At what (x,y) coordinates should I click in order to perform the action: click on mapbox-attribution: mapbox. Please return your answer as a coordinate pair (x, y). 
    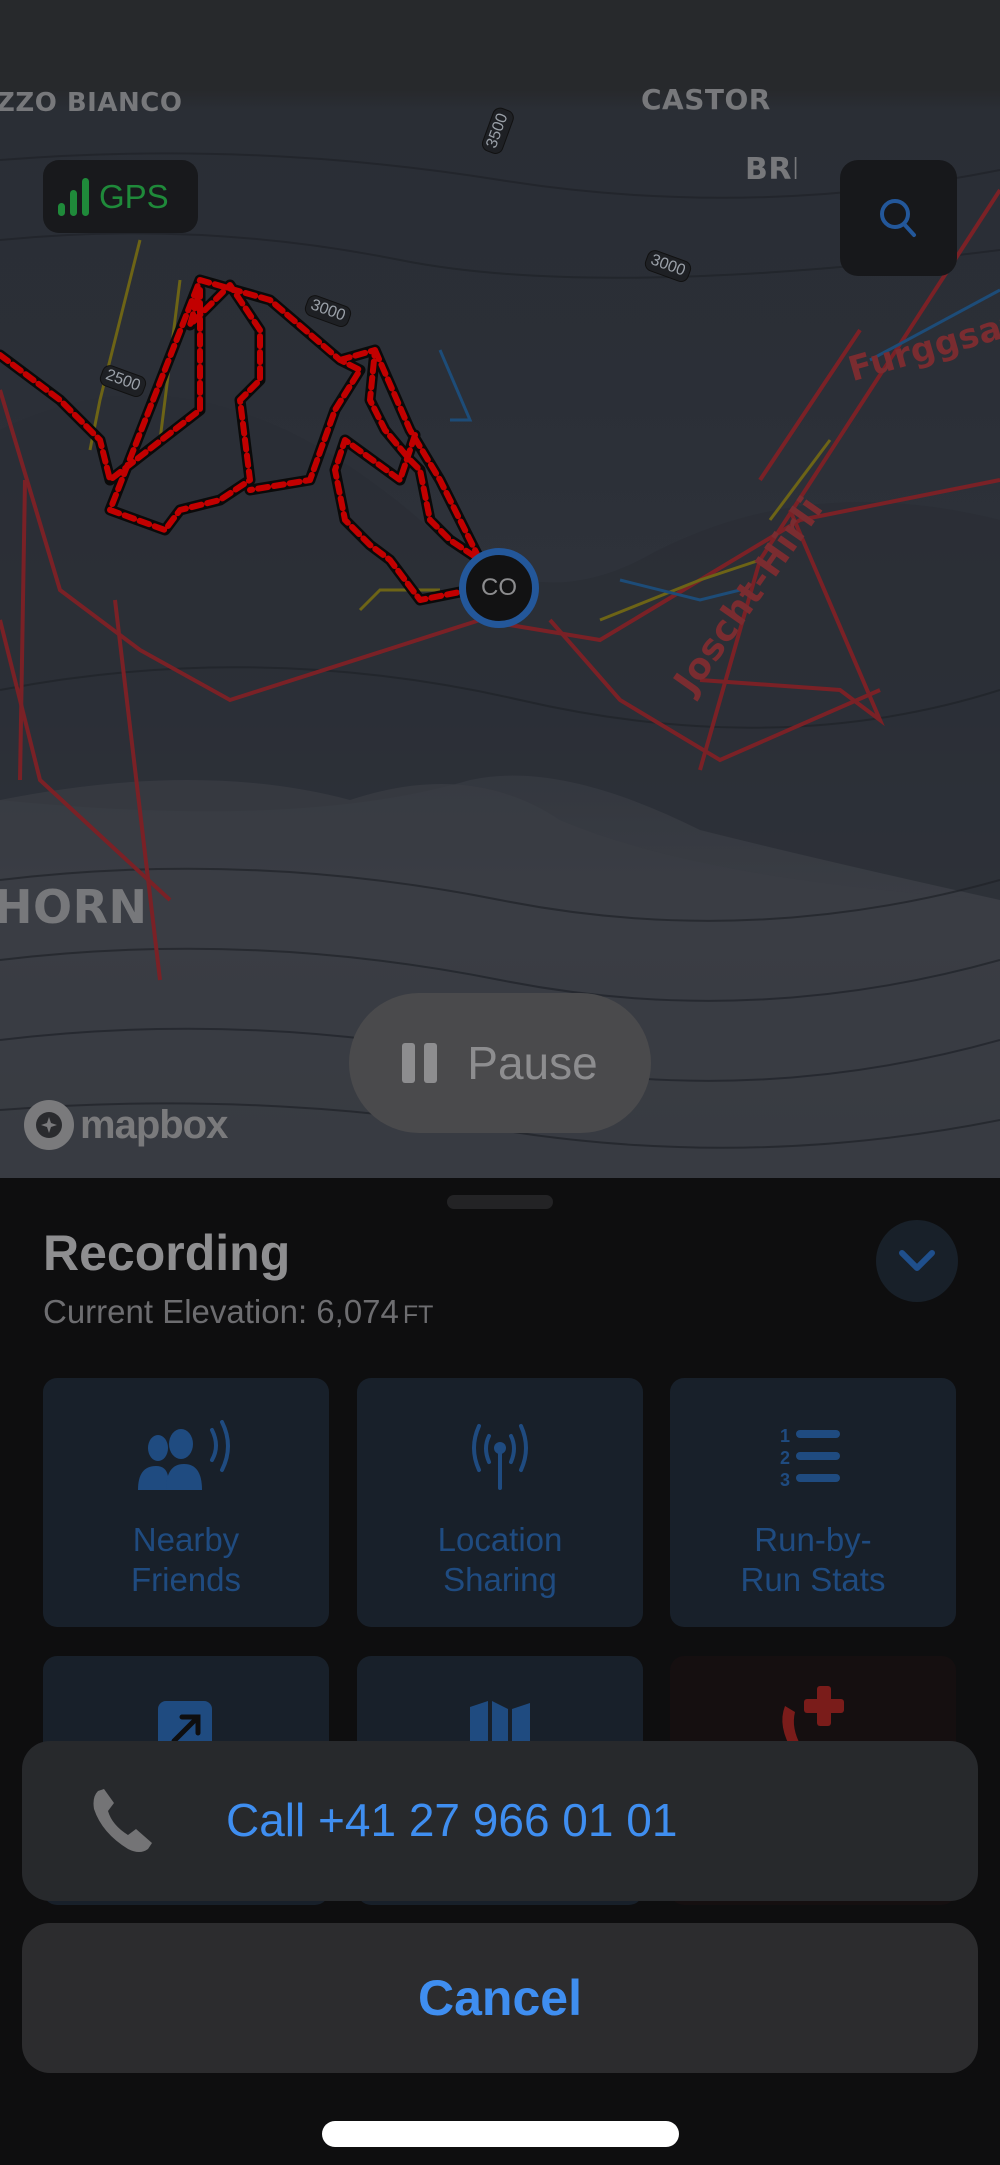
    Looking at the image, I should click on (126, 1125).